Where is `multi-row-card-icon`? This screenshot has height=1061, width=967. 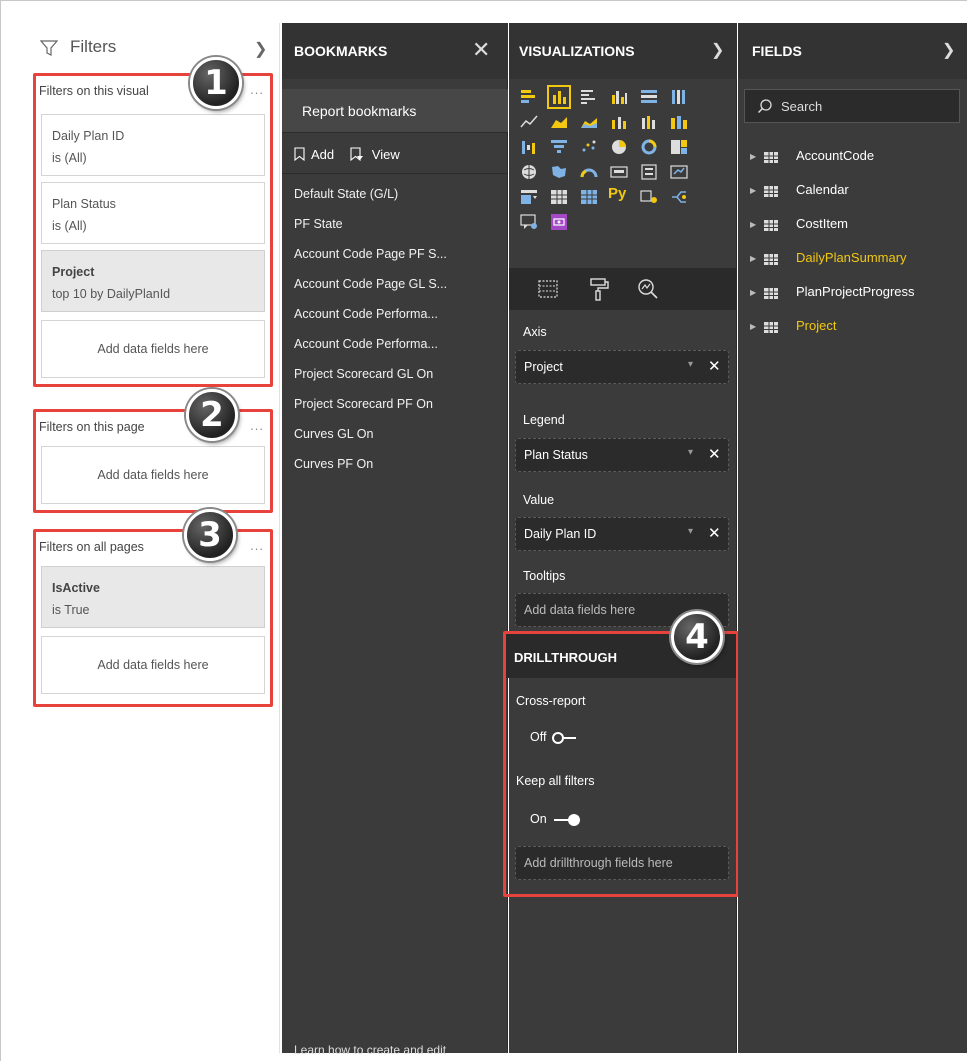
multi-row-card-icon is located at coordinates (649, 172).